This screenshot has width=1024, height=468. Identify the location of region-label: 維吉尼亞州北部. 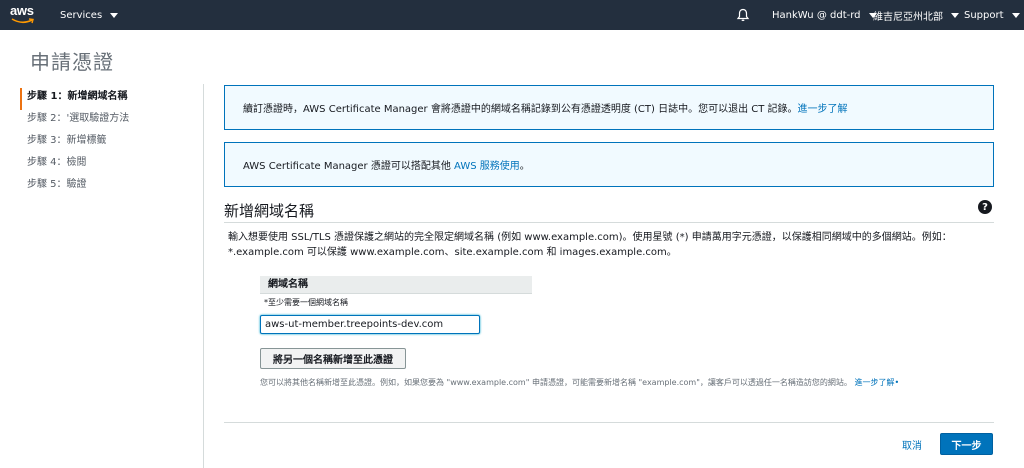
(908, 17).